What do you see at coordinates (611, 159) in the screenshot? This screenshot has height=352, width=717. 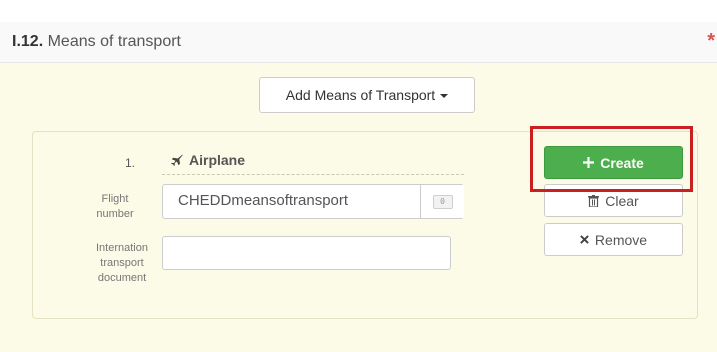 I see `create-highlight-box` at bounding box center [611, 159].